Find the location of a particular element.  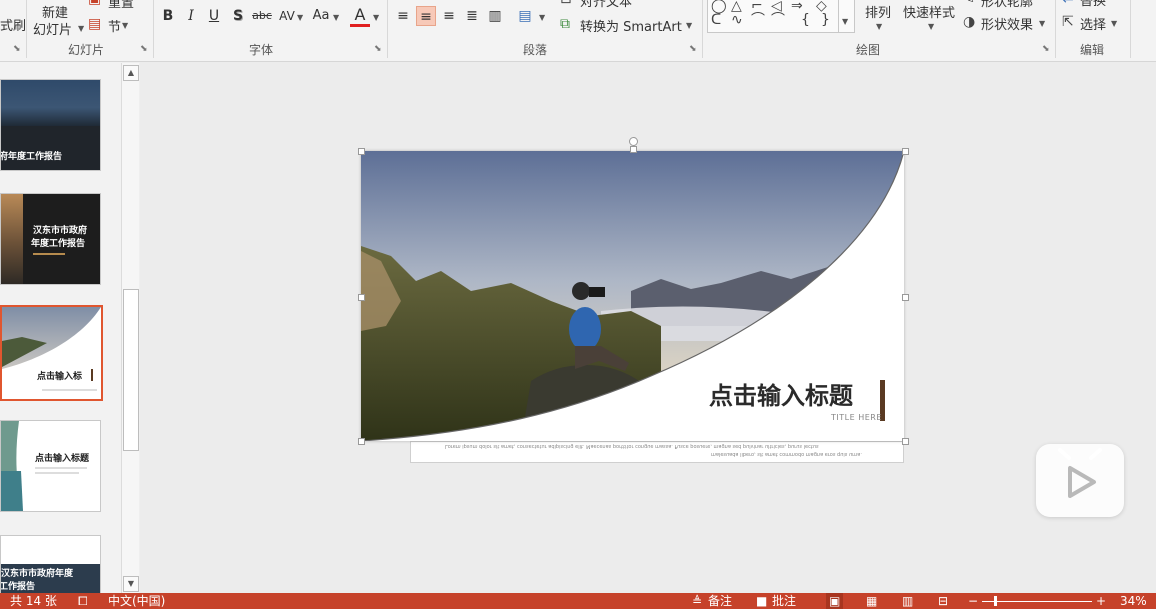

effects-icon: ◑ is located at coordinates (969, 22).